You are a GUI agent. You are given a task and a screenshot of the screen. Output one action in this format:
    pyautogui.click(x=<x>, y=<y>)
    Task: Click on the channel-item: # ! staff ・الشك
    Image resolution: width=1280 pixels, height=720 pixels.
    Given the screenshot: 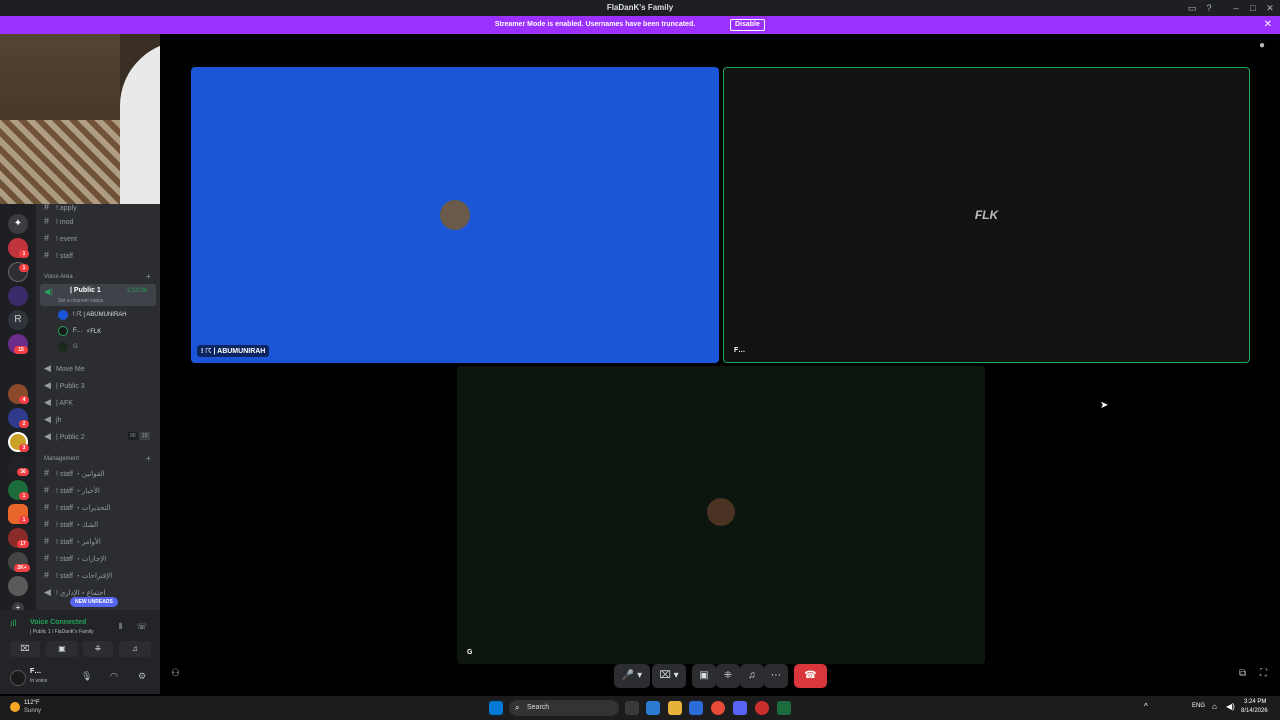 What is the action you would take?
    pyautogui.click(x=71, y=524)
    